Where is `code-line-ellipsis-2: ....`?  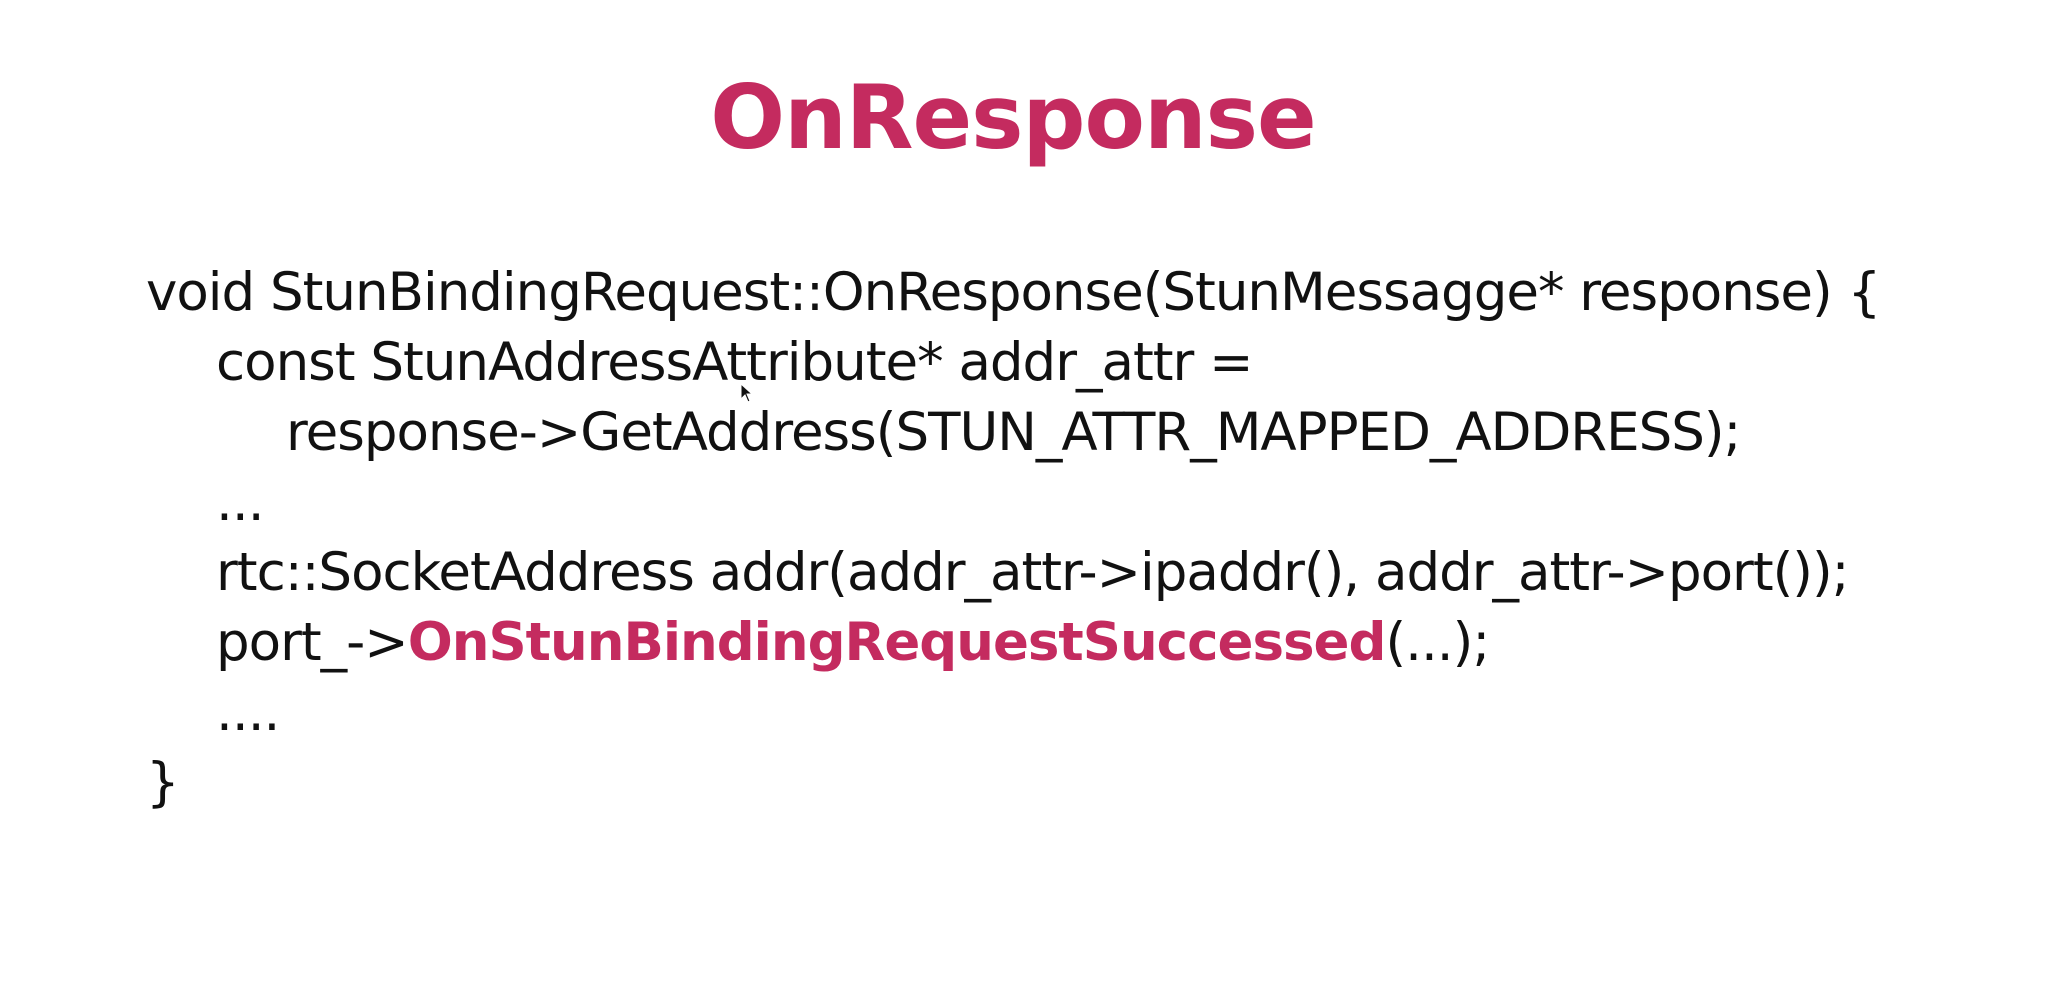 code-line-ellipsis-2: .... is located at coordinates (248, 712).